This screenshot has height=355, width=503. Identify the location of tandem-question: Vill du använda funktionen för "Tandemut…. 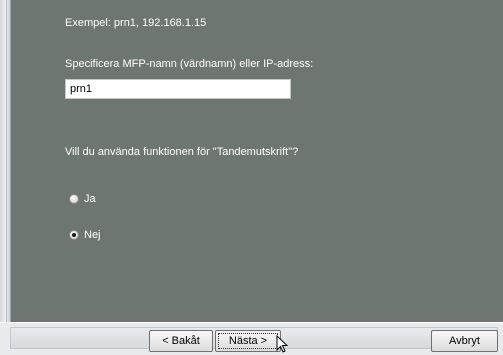
(182, 152).